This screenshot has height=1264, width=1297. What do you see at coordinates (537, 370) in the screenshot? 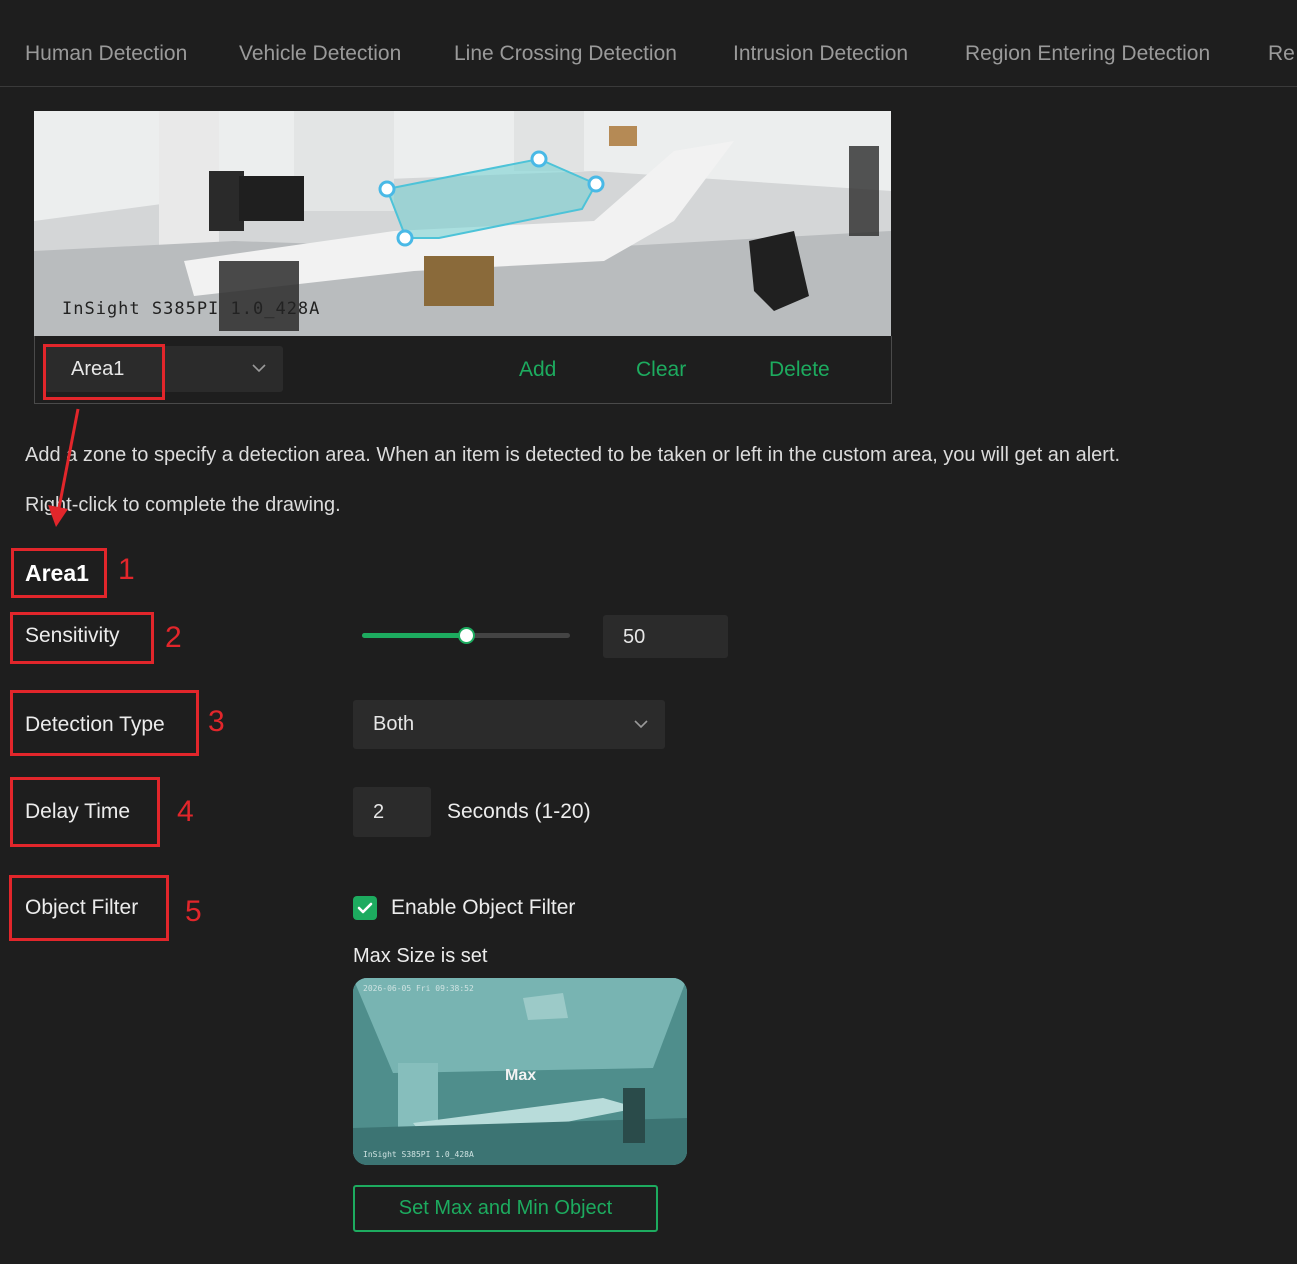
I see `add-button: Add` at bounding box center [537, 370].